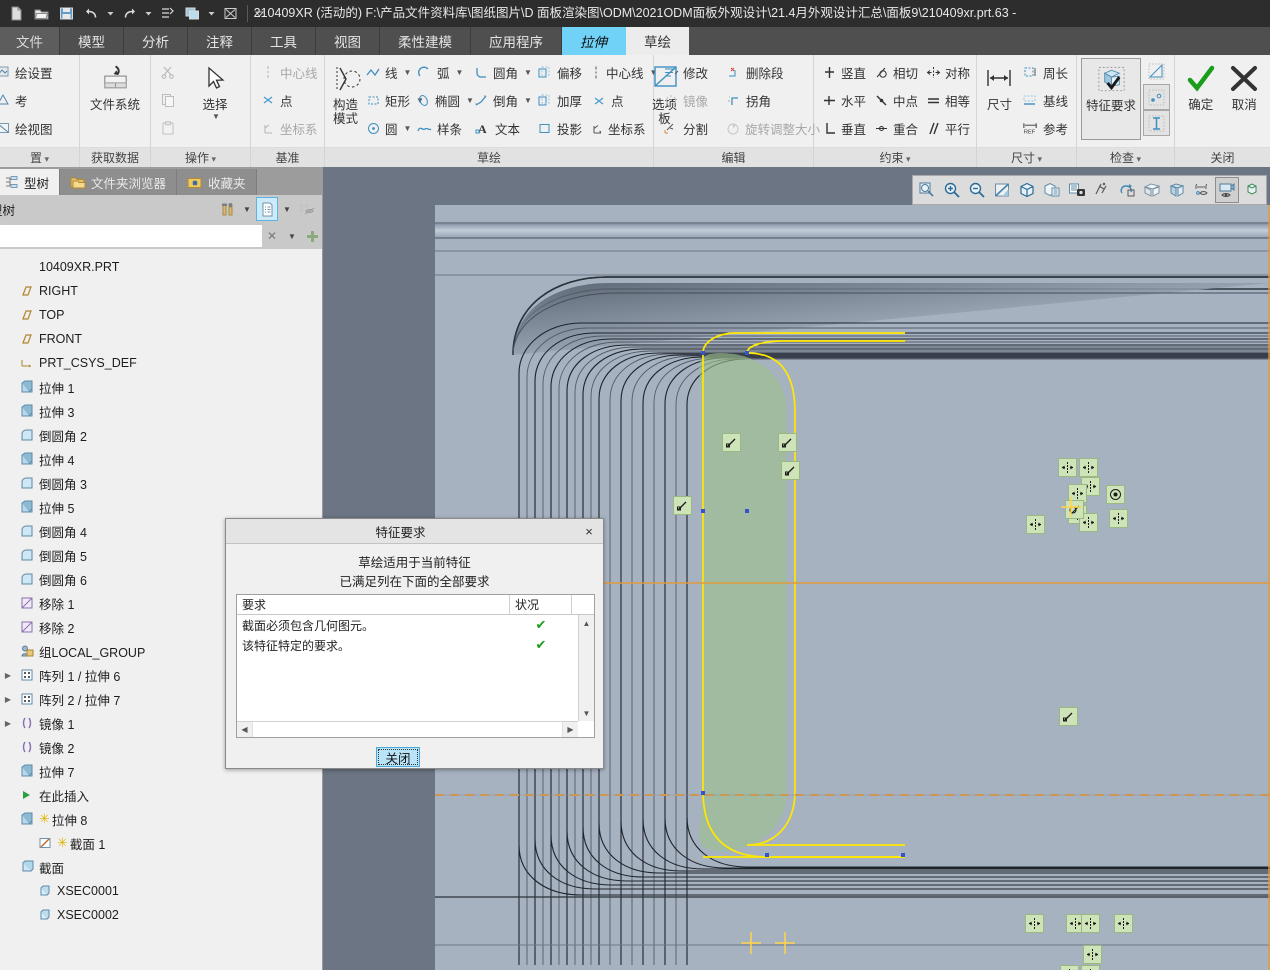 Image resolution: width=1270 pixels, height=970 pixels. What do you see at coordinates (657, 41) in the screenshot?
I see `ribbon-tab-sketch: 草绘` at bounding box center [657, 41].